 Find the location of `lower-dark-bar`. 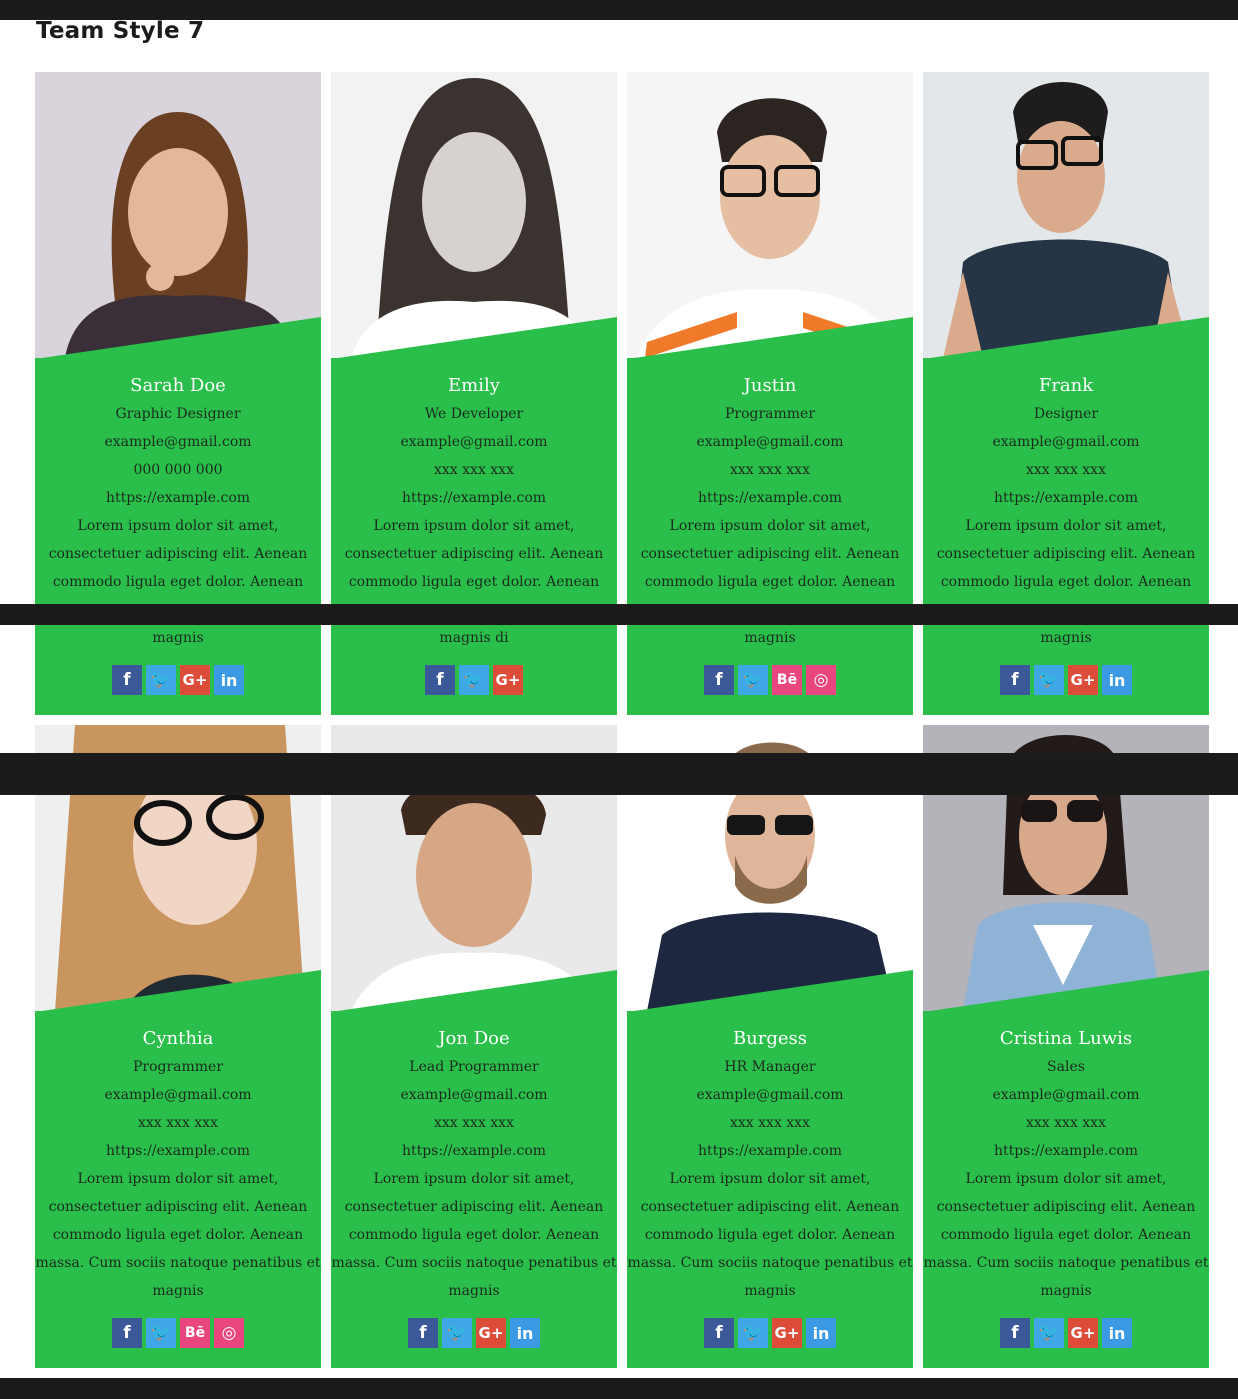

lower-dark-bar is located at coordinates (619, 774).